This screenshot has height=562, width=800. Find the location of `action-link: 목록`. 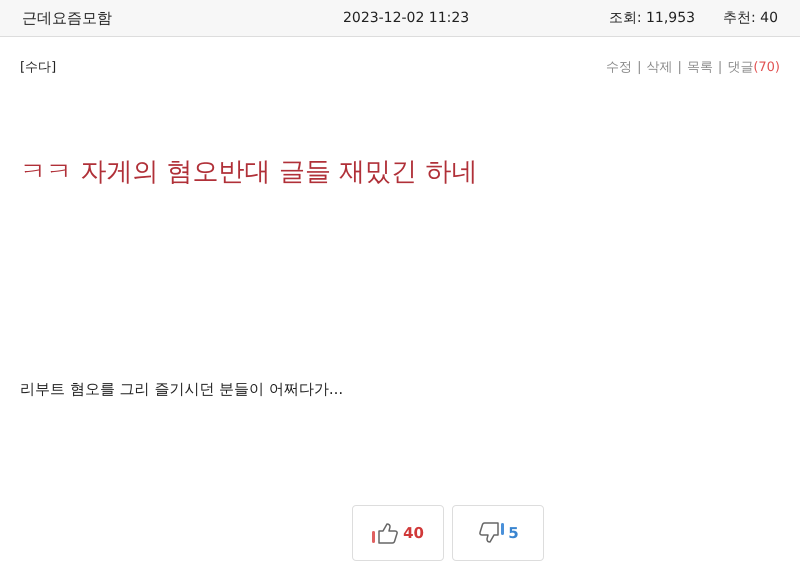

action-link: 목록 is located at coordinates (699, 68).